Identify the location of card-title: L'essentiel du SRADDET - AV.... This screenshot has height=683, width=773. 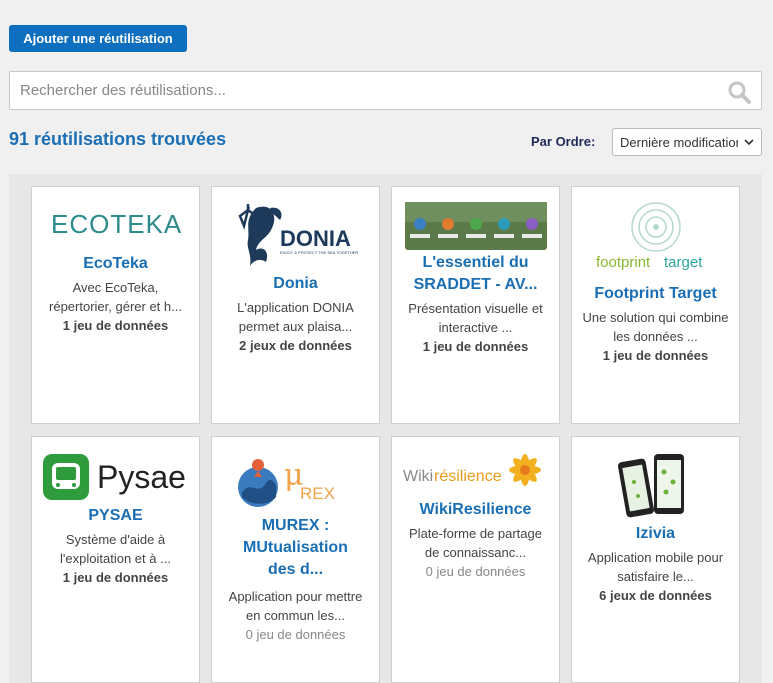
(476, 274).